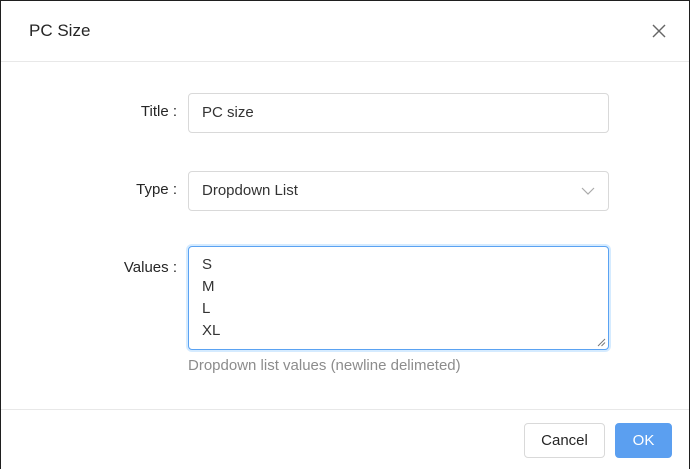 This screenshot has width=690, height=470. I want to click on values-line: M, so click(208, 286).